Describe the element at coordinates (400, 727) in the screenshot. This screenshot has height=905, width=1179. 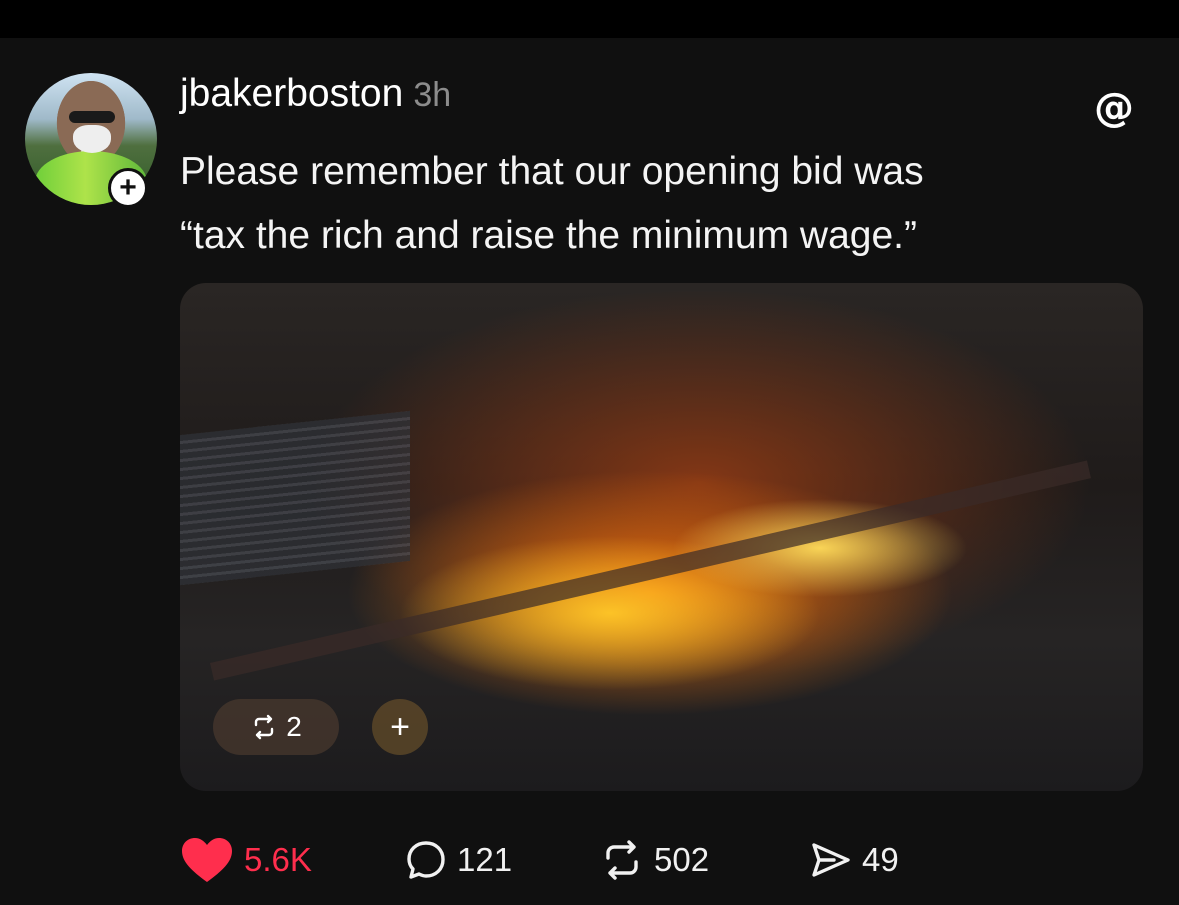
I see `media-add-button: +` at that location.